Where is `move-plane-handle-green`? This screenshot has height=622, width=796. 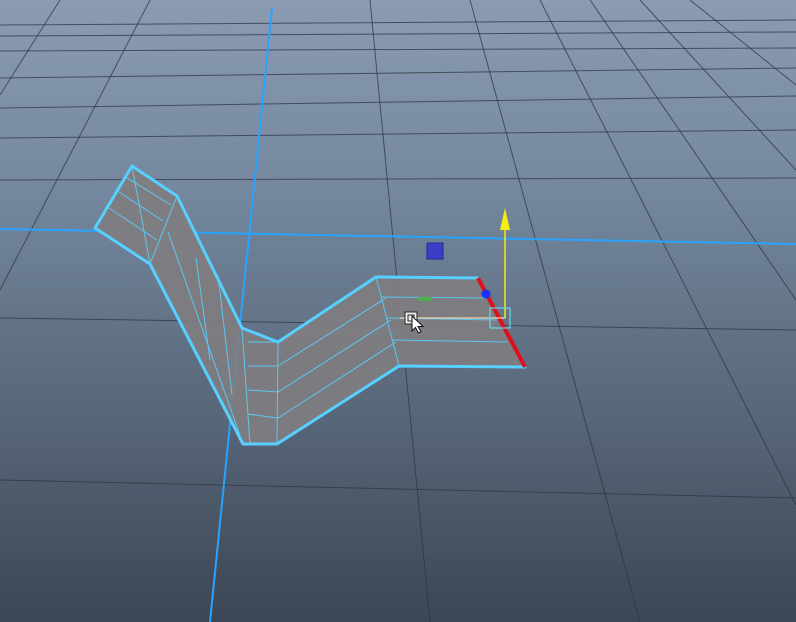
move-plane-handle-green is located at coordinates (425, 299).